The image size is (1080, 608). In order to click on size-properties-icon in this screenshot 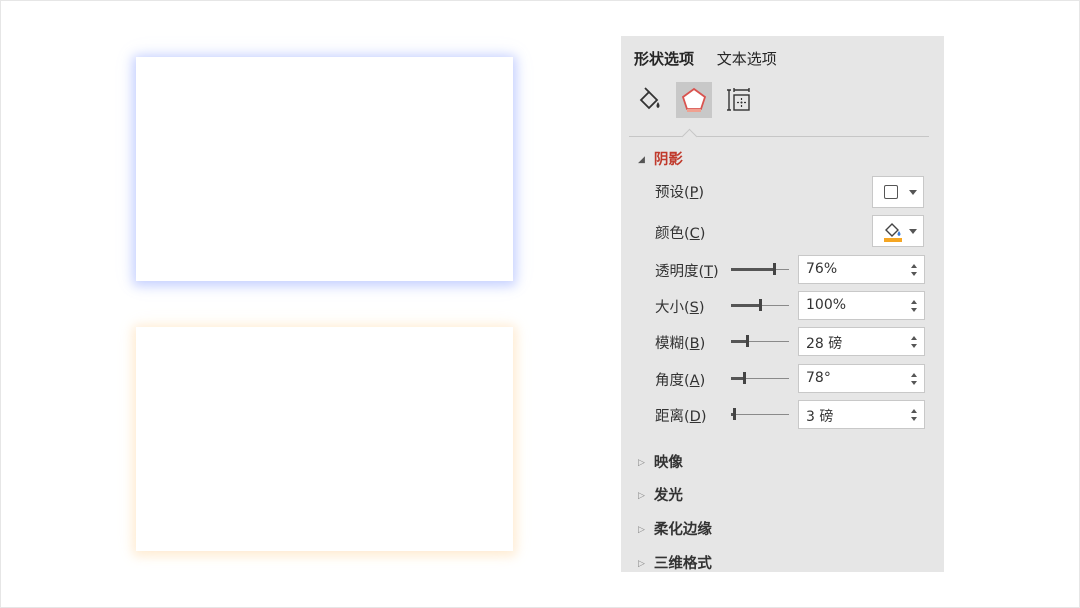, I will do `click(739, 100)`.